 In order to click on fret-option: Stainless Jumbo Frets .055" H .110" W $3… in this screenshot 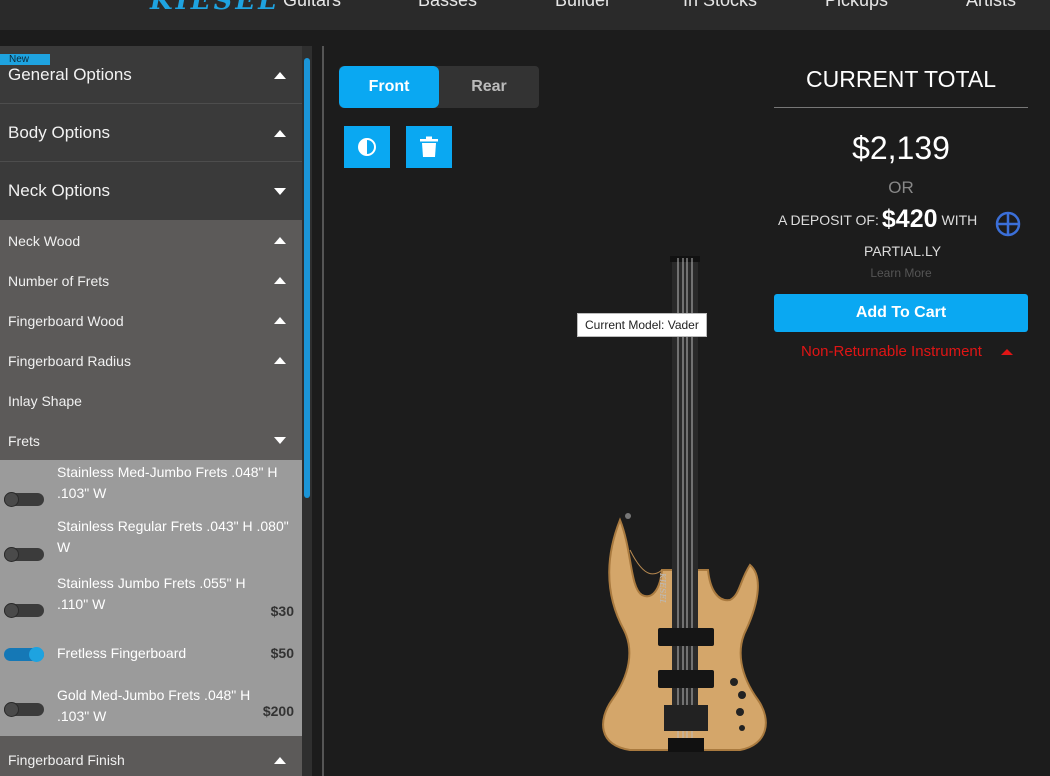, I will do `click(151, 598)`.